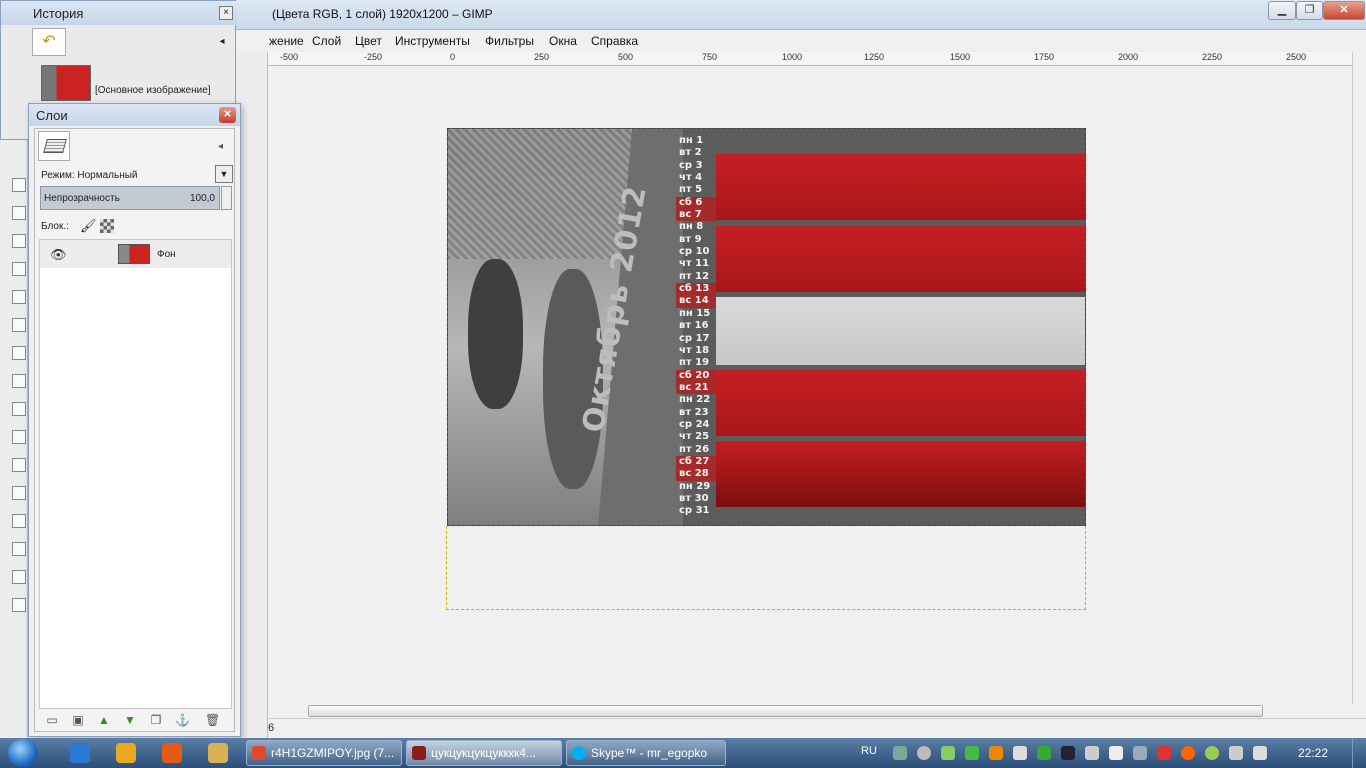  Describe the element at coordinates (972, 753) in the screenshot. I see `shield-icon` at that location.